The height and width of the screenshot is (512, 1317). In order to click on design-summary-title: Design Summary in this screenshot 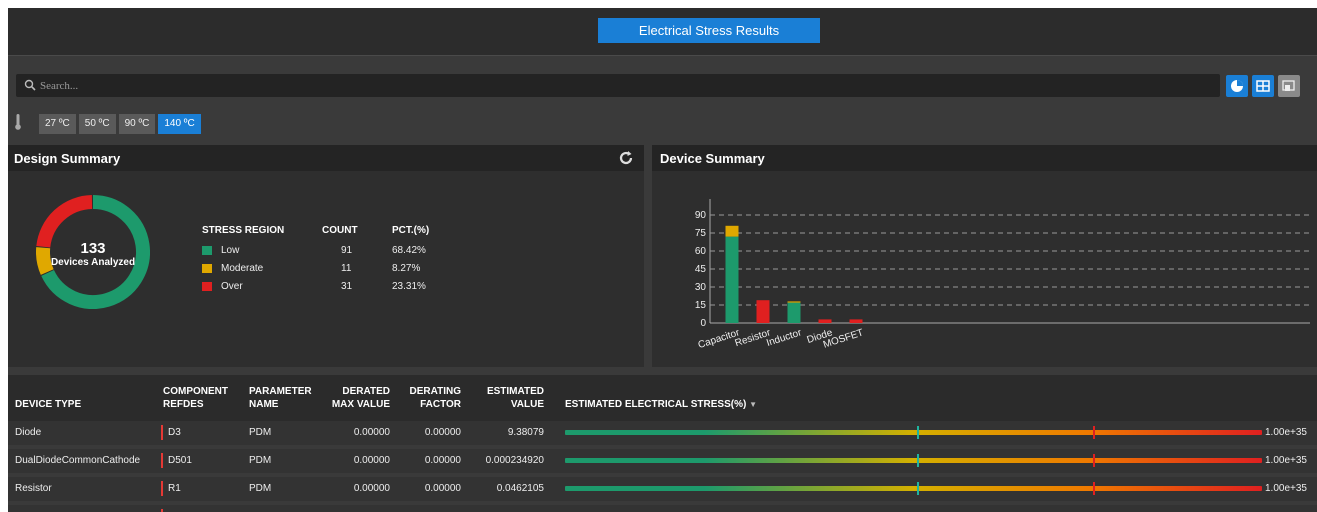, I will do `click(67, 158)`.